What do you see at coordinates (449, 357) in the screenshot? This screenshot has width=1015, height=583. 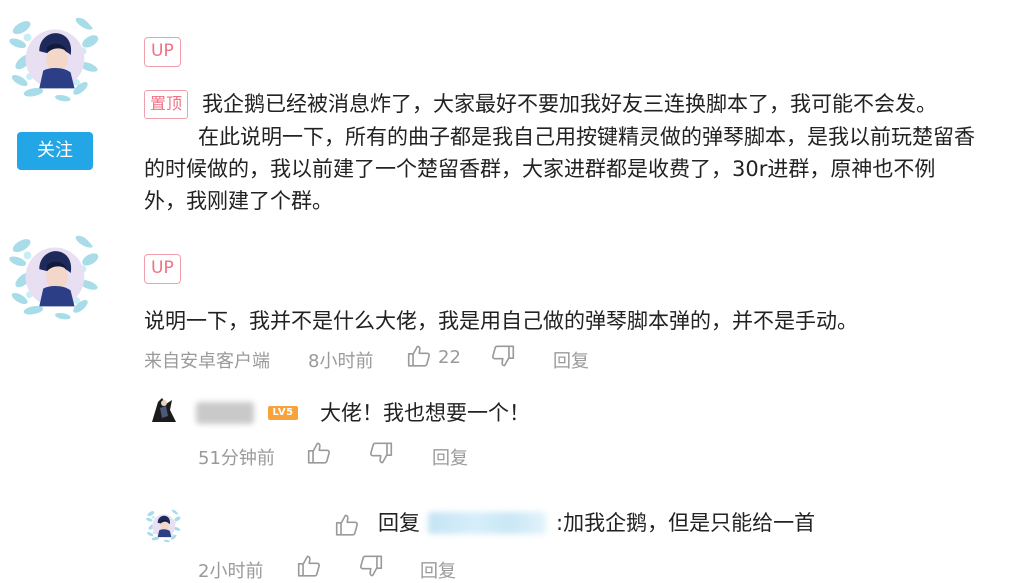 I see `like-count: 22` at bounding box center [449, 357].